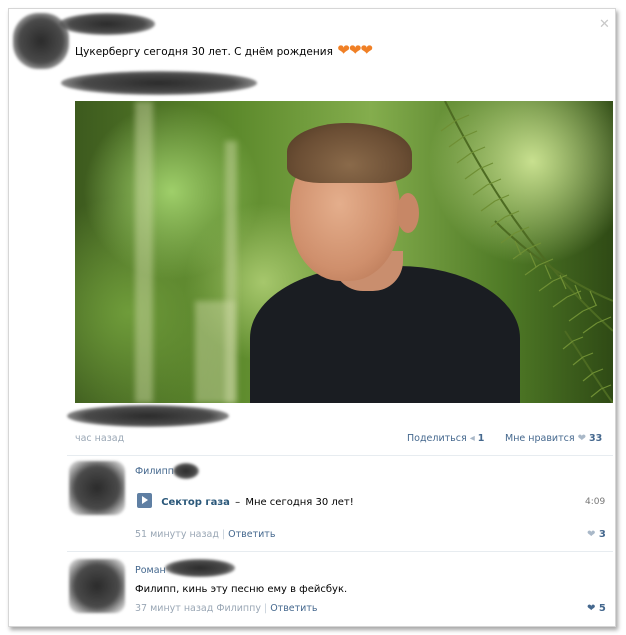 The height and width of the screenshot is (635, 626). What do you see at coordinates (144, 500) in the screenshot?
I see `play-icon` at bounding box center [144, 500].